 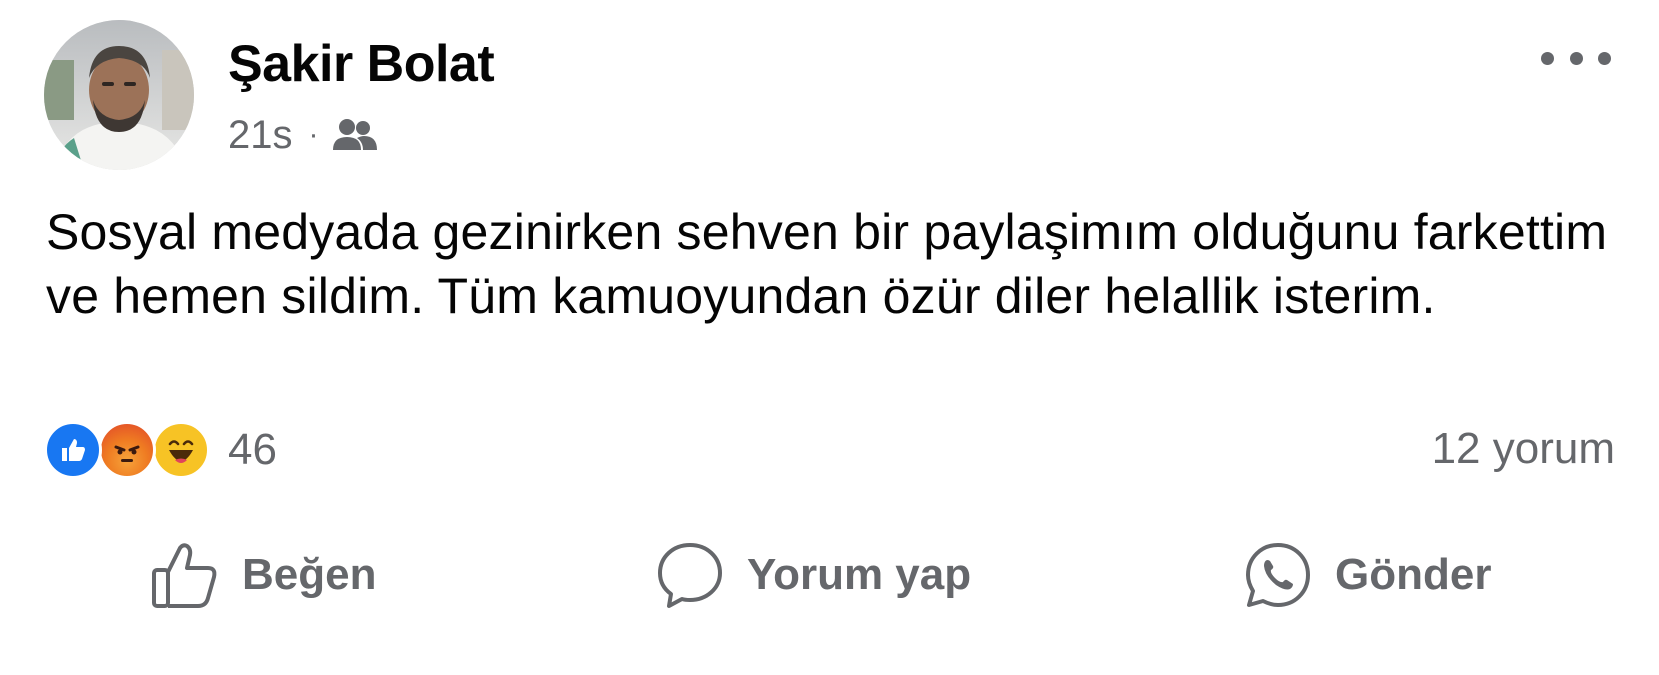 I want to click on like-label: Beğen, so click(x=309, y=574).